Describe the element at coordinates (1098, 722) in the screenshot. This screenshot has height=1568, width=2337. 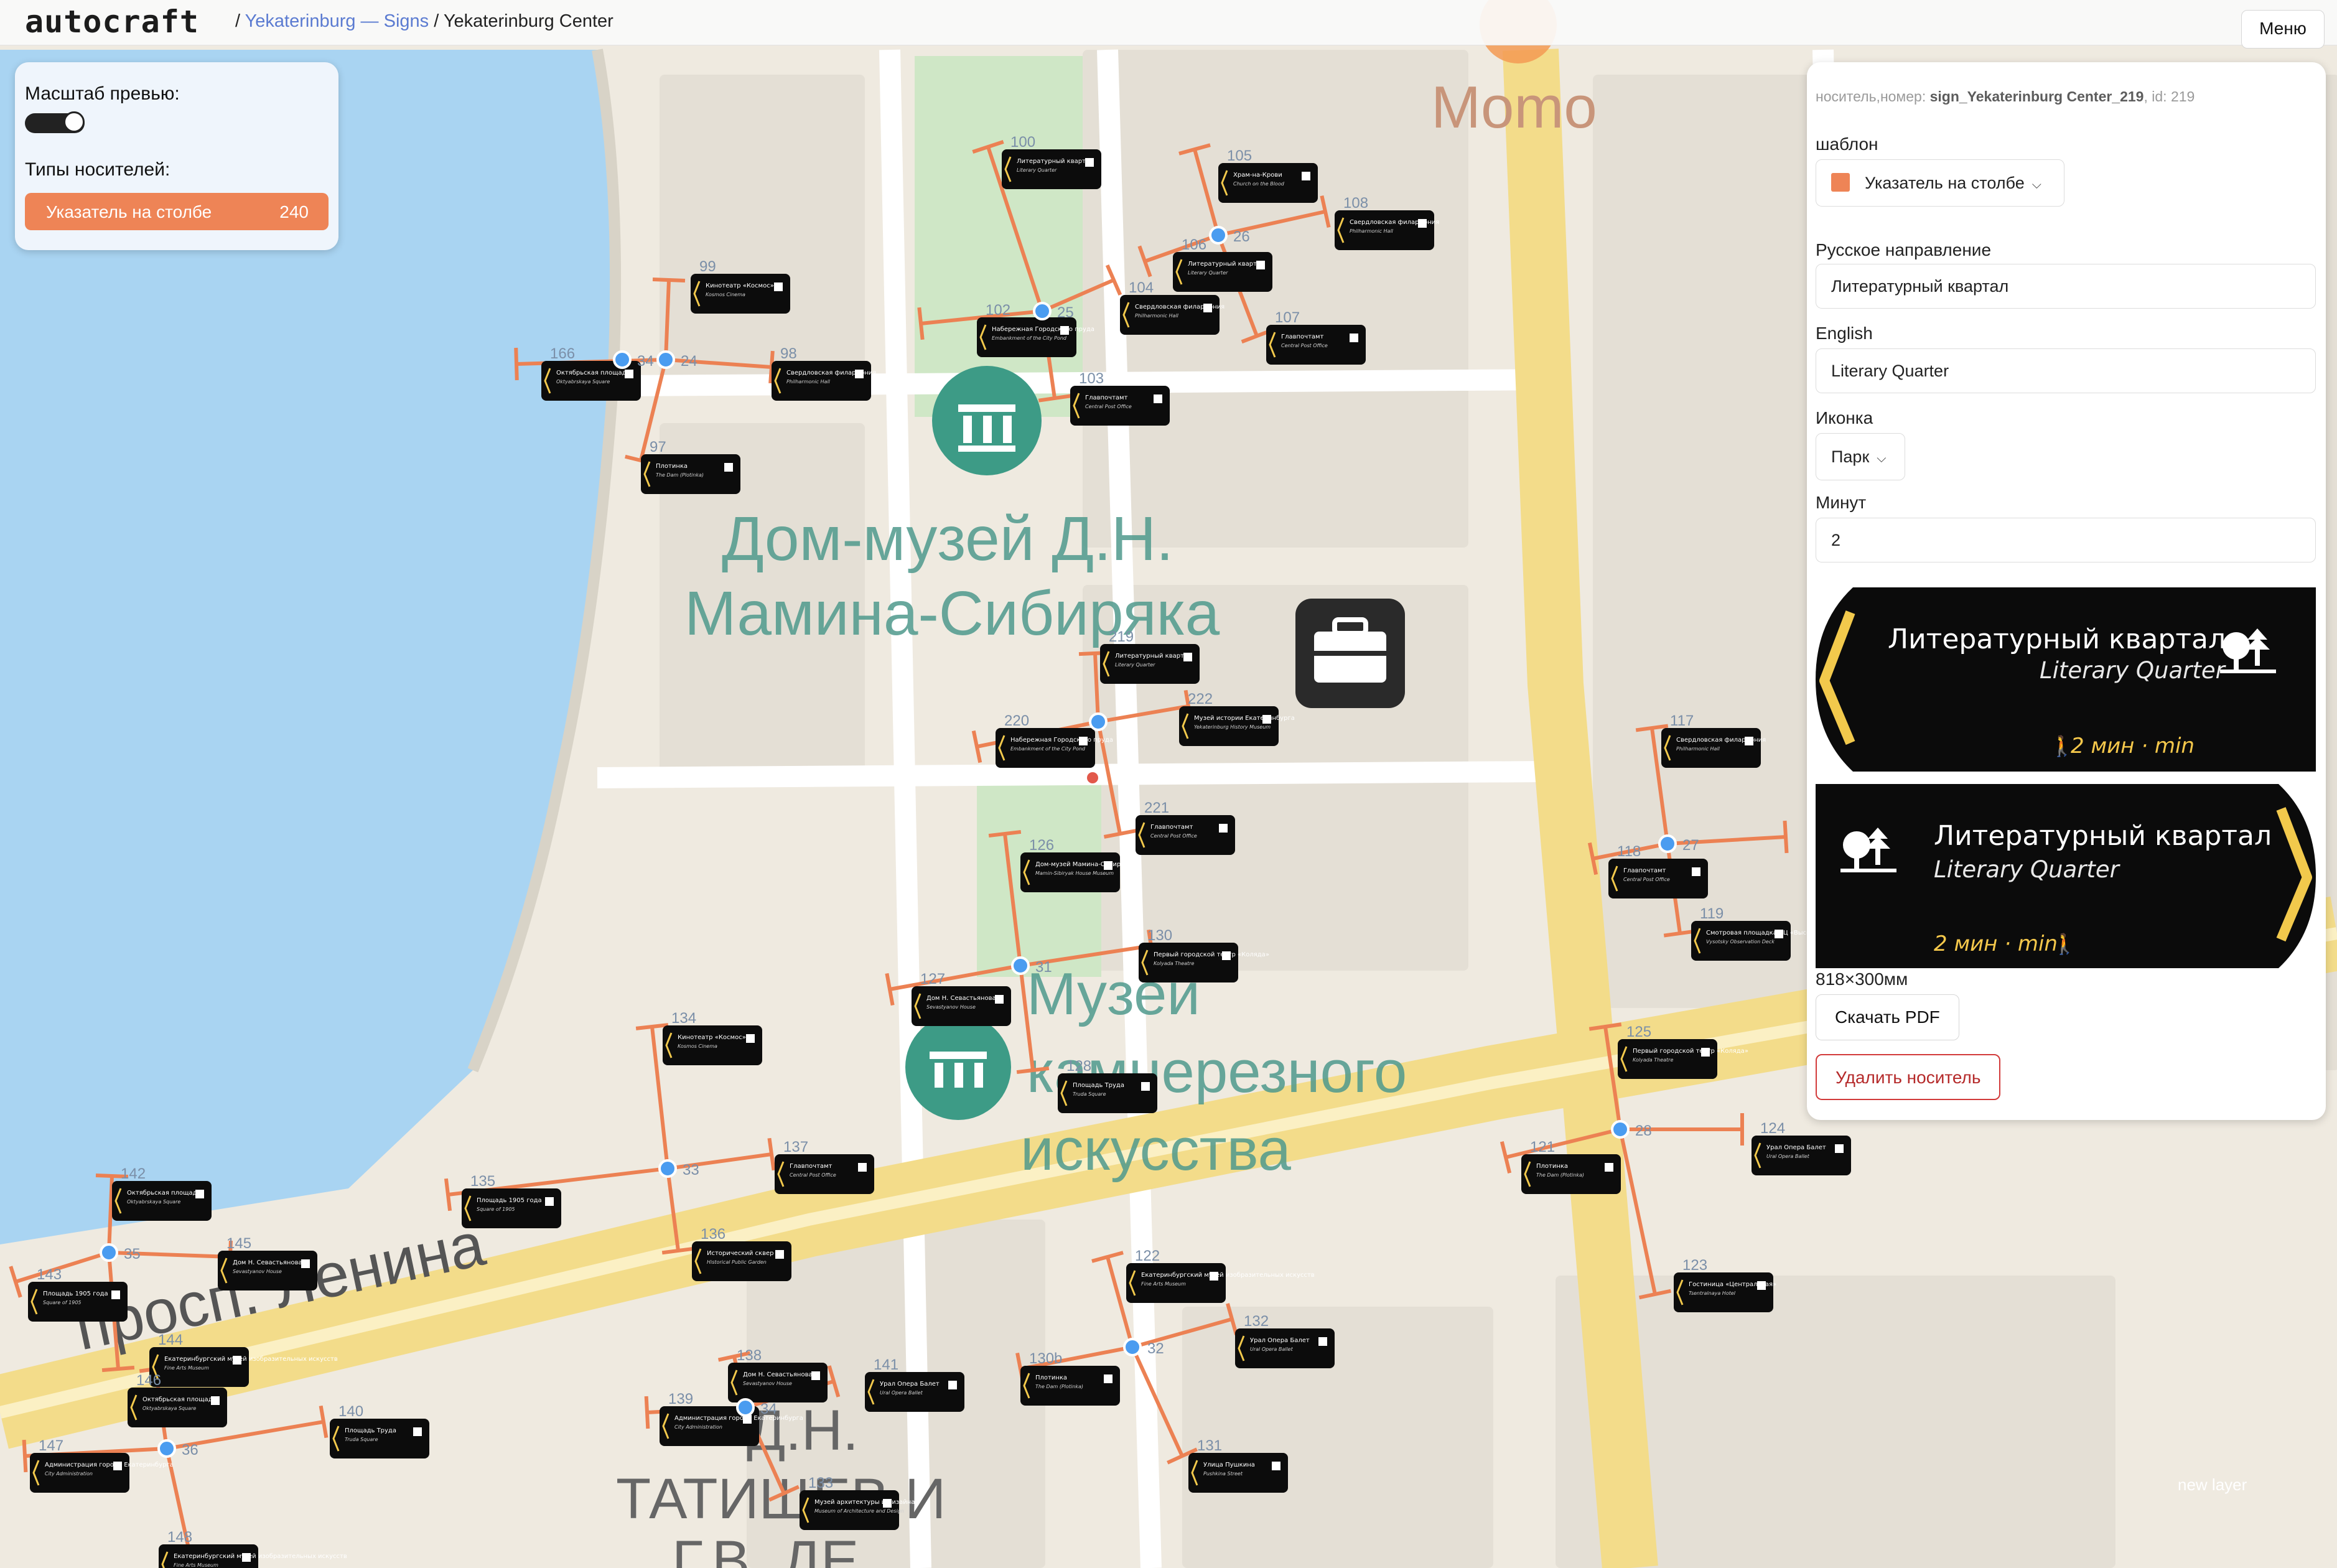
I see `route-node-selected` at that location.